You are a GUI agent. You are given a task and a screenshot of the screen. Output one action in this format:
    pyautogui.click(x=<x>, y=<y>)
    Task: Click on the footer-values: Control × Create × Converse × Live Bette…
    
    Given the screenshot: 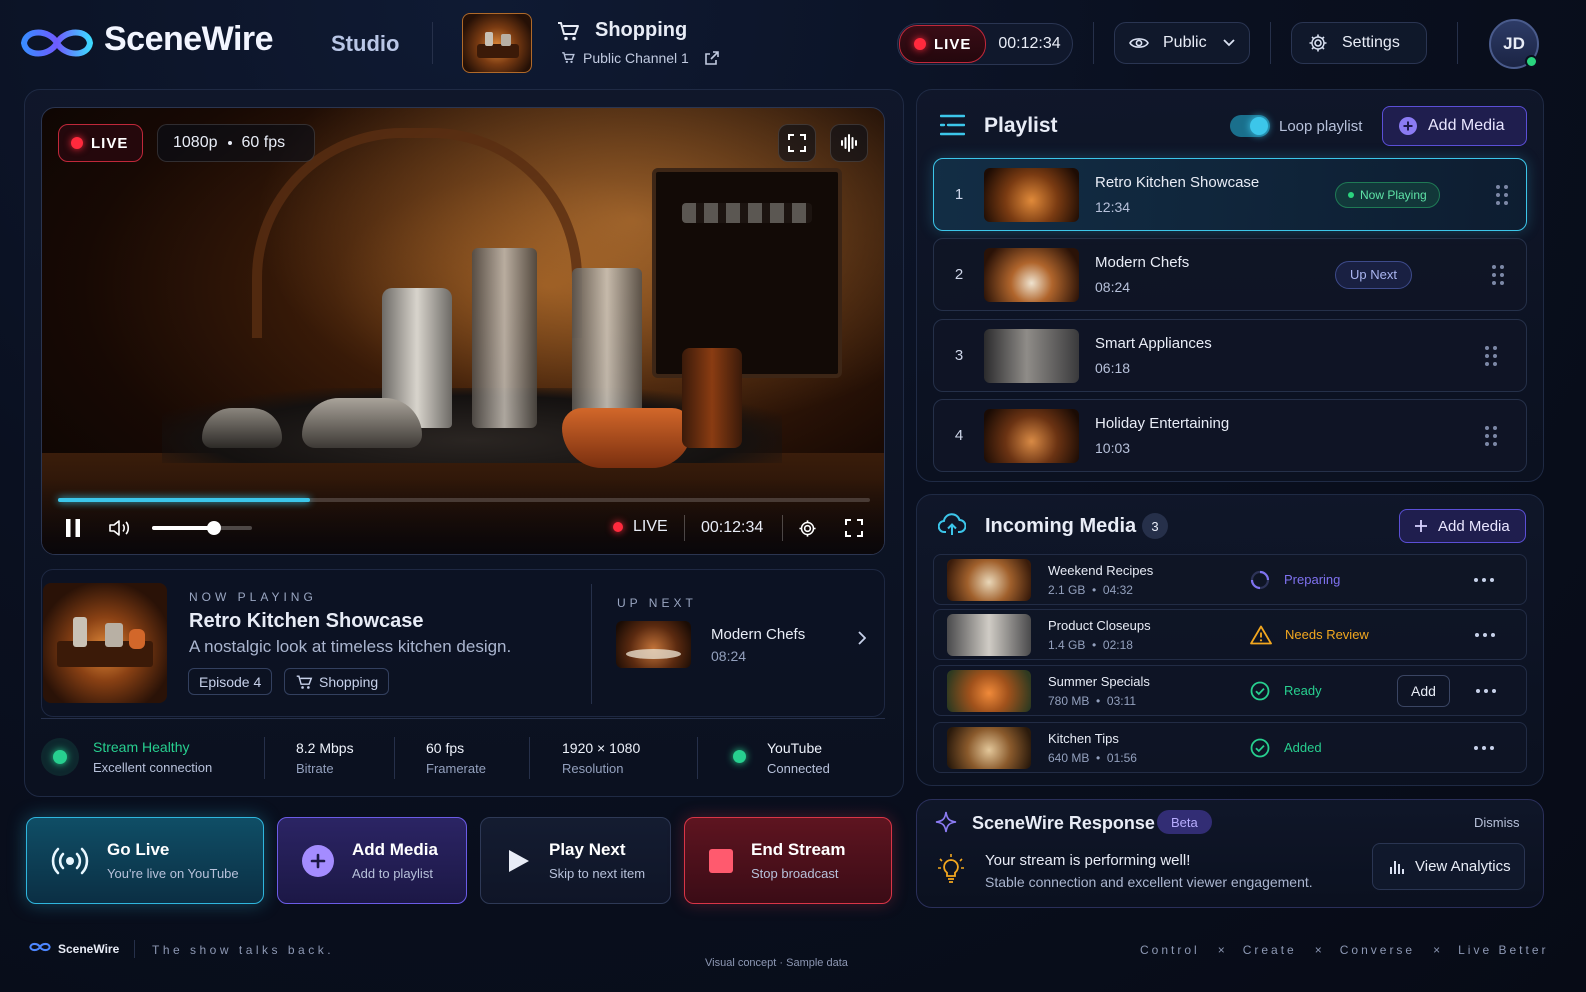 What is the action you would take?
    pyautogui.click(x=1344, y=950)
    